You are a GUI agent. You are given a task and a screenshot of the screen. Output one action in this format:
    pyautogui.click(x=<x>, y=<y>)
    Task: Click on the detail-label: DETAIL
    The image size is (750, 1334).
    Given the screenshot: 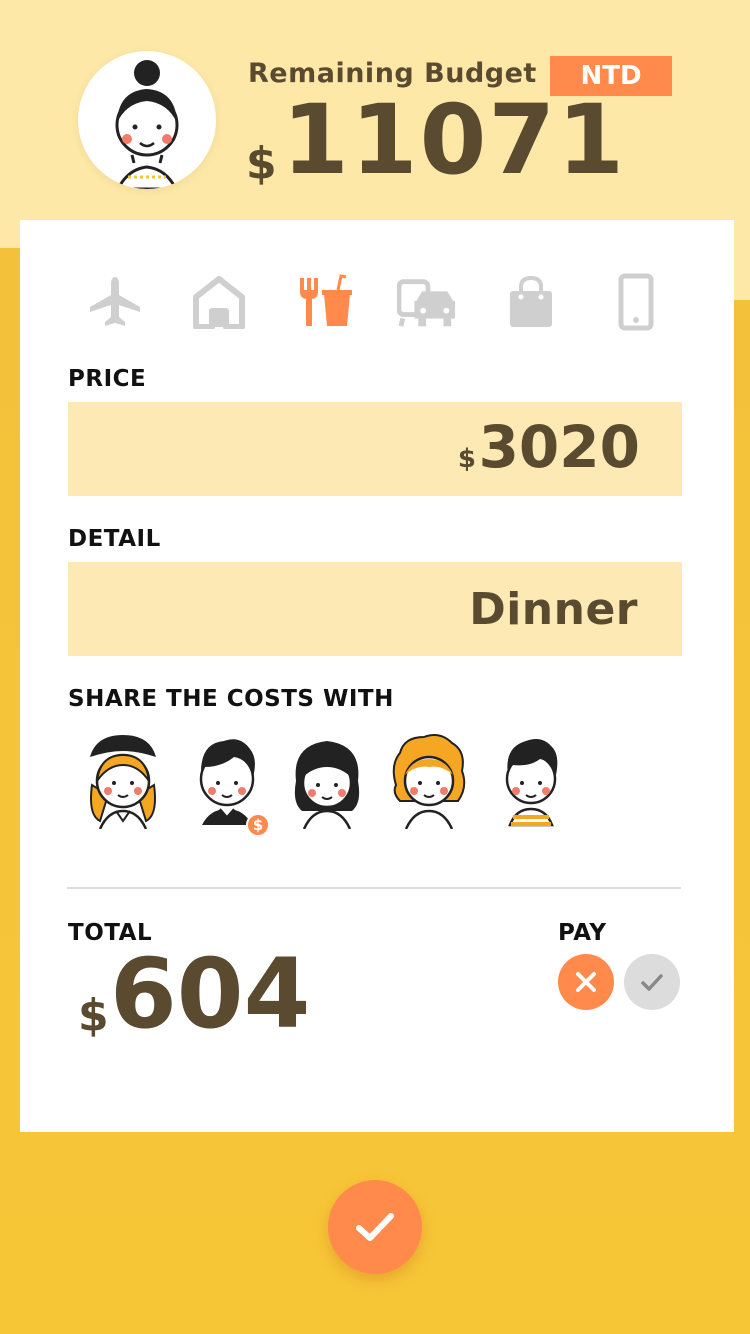 What is the action you would take?
    pyautogui.click(x=114, y=539)
    